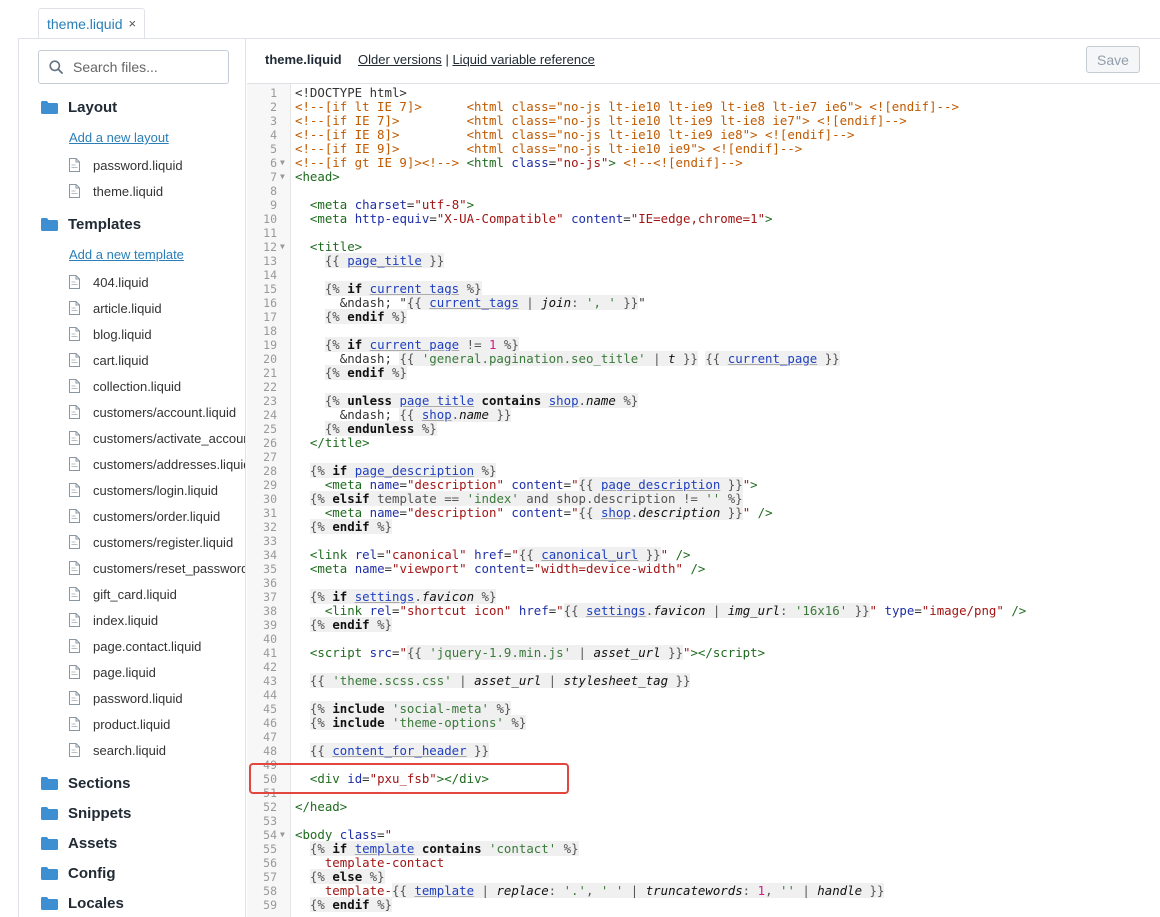 This screenshot has height=917, width=1160. What do you see at coordinates (143, 490) in the screenshot?
I see `file-item: customers/login.liquid` at bounding box center [143, 490].